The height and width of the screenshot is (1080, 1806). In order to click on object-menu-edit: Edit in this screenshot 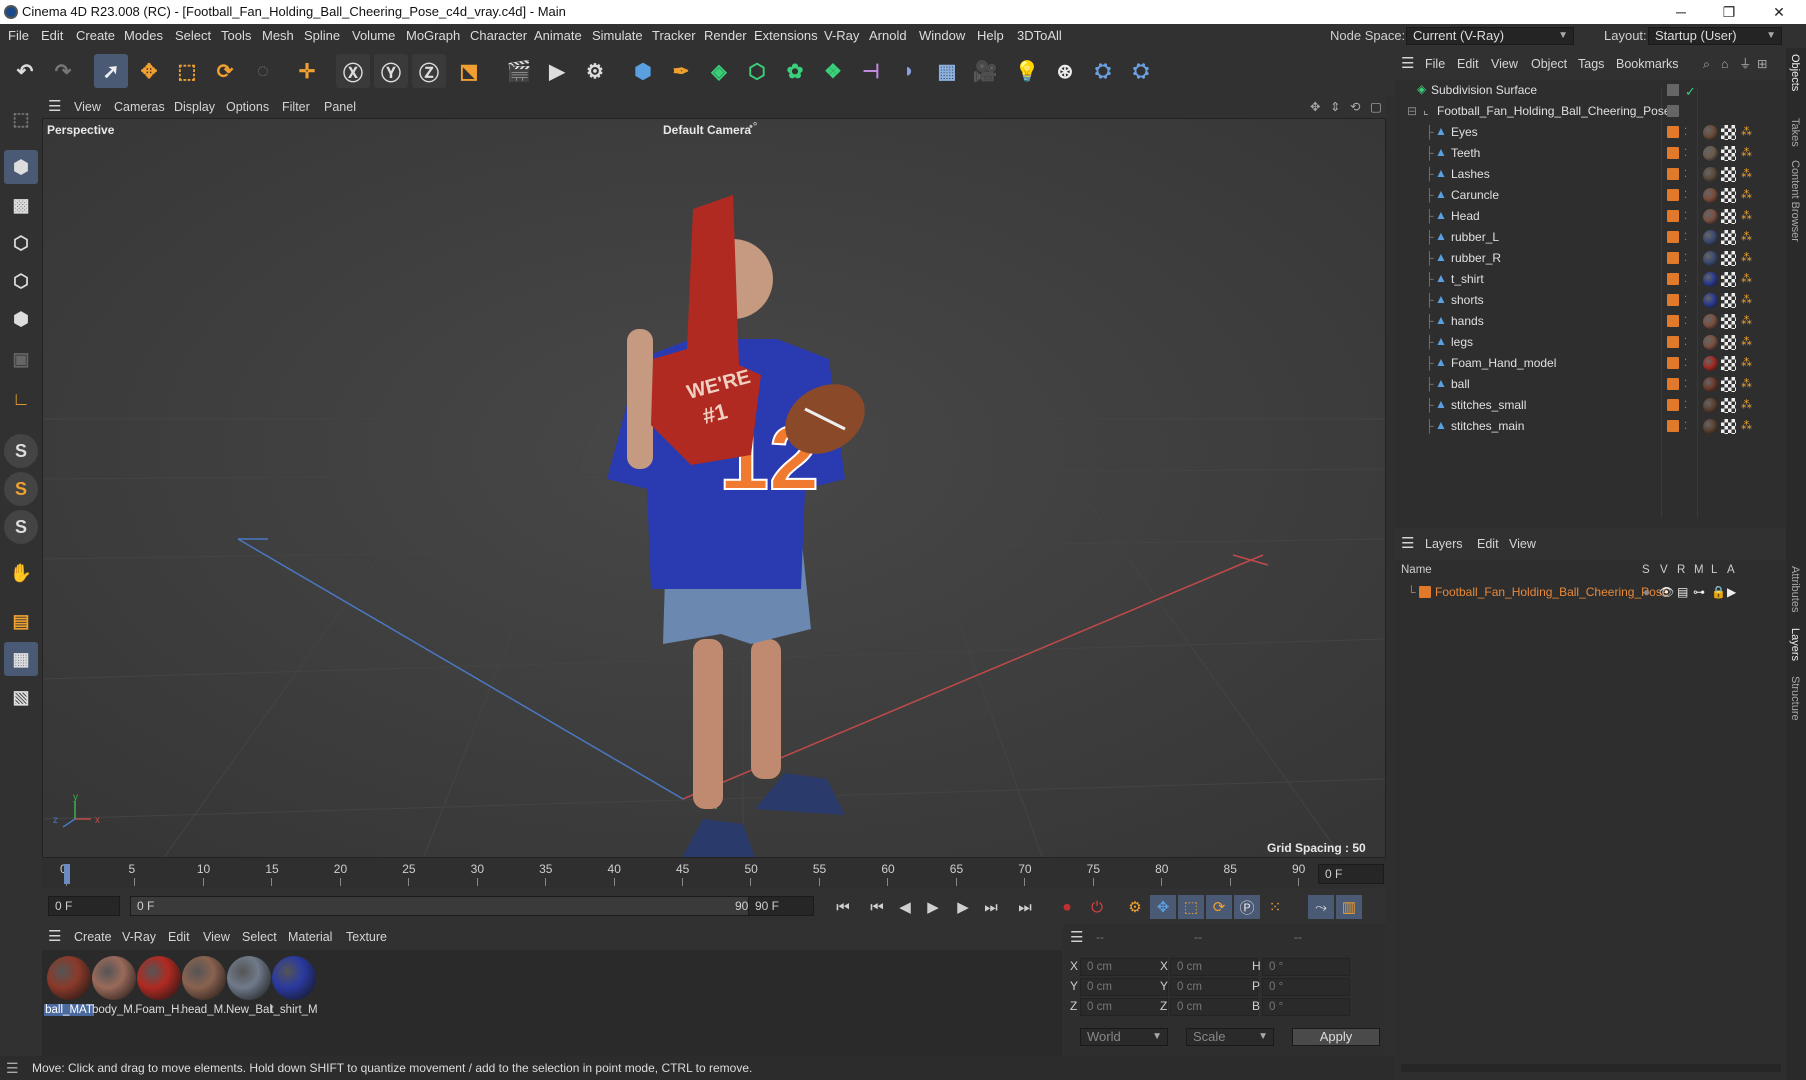, I will do `click(1468, 64)`.